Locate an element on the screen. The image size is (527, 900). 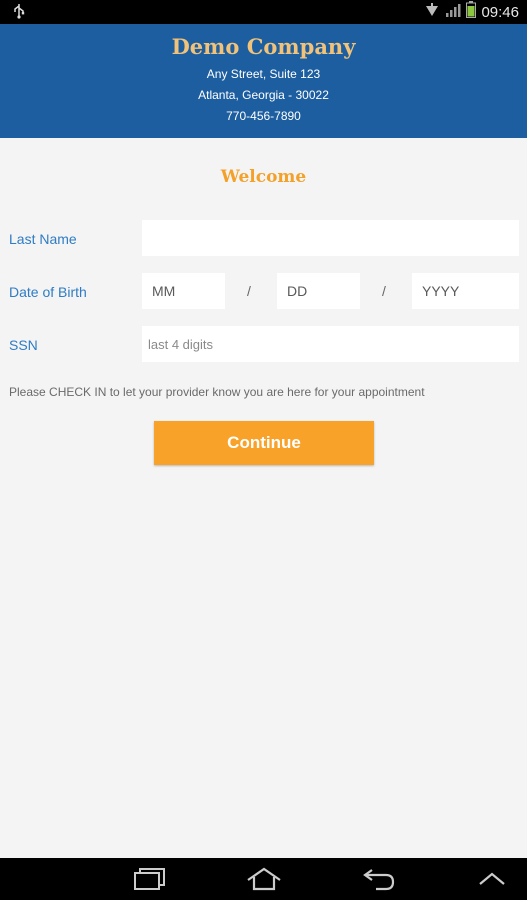
status-bar: 09:46 is located at coordinates (263, 12).